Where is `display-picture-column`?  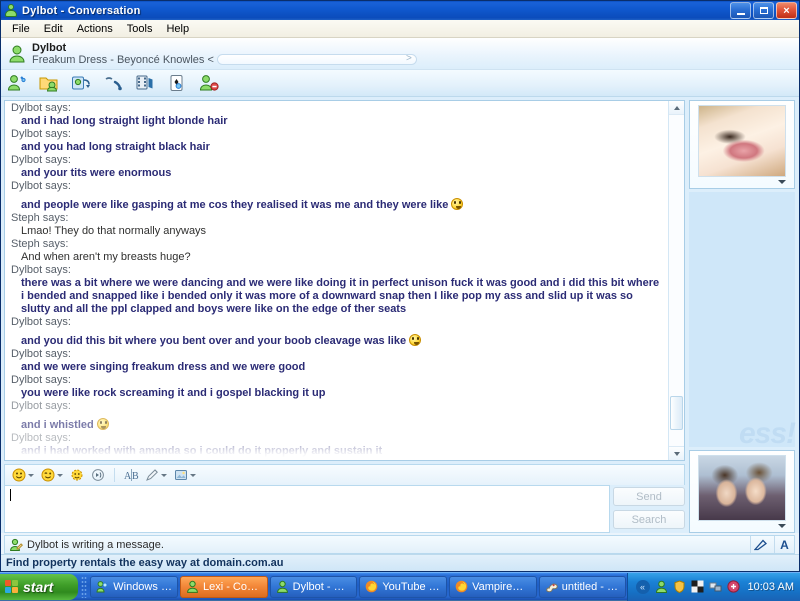
display-picture-column is located at coordinates (742, 316).